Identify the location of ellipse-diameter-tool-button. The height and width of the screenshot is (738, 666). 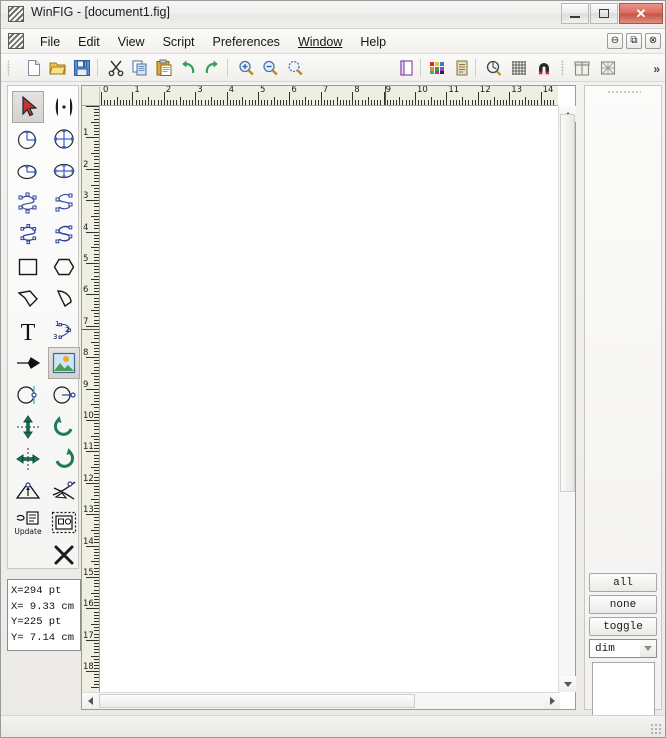
(64, 171).